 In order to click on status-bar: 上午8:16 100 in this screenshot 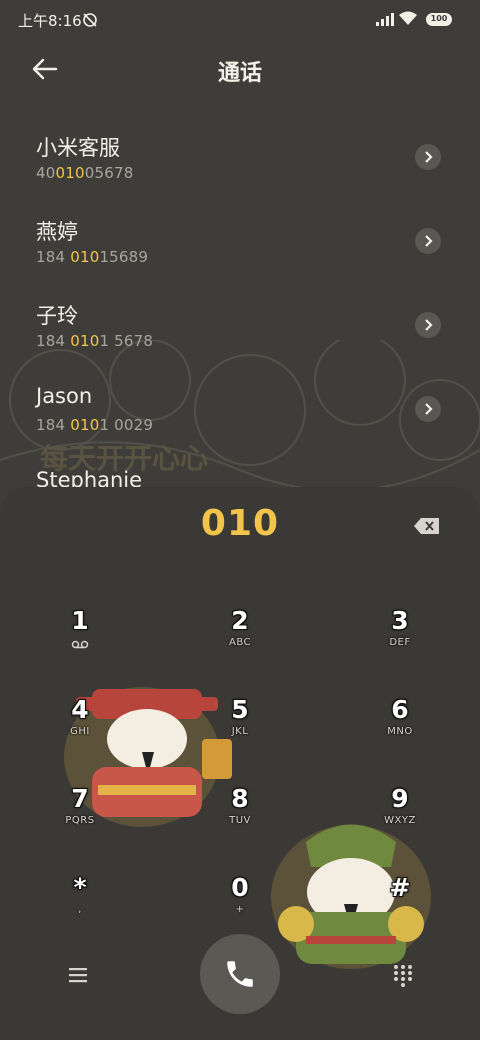, I will do `click(240, 20)`.